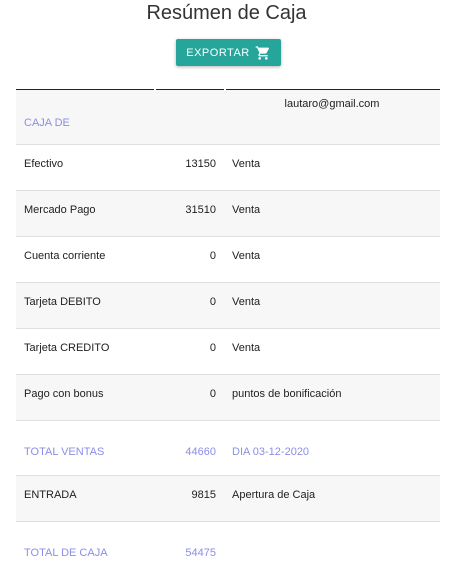  What do you see at coordinates (274, 495) in the screenshot?
I see `entrada-note: Apertura de Caja` at bounding box center [274, 495].